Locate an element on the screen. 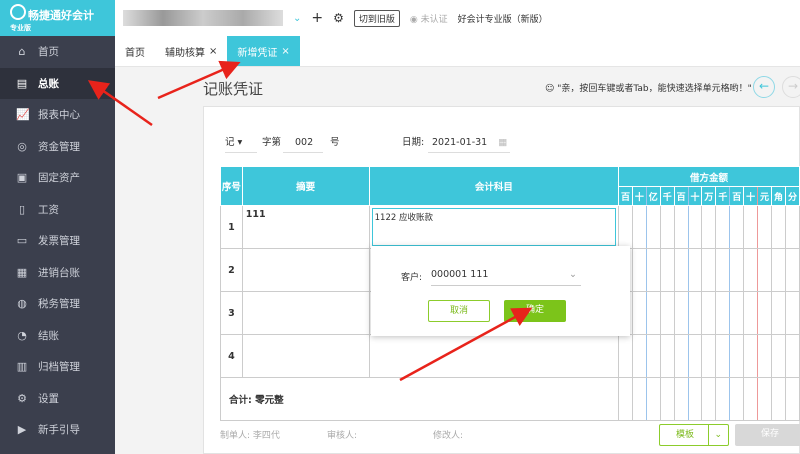  arrow-to-ledger is located at coordinates (120, 103).